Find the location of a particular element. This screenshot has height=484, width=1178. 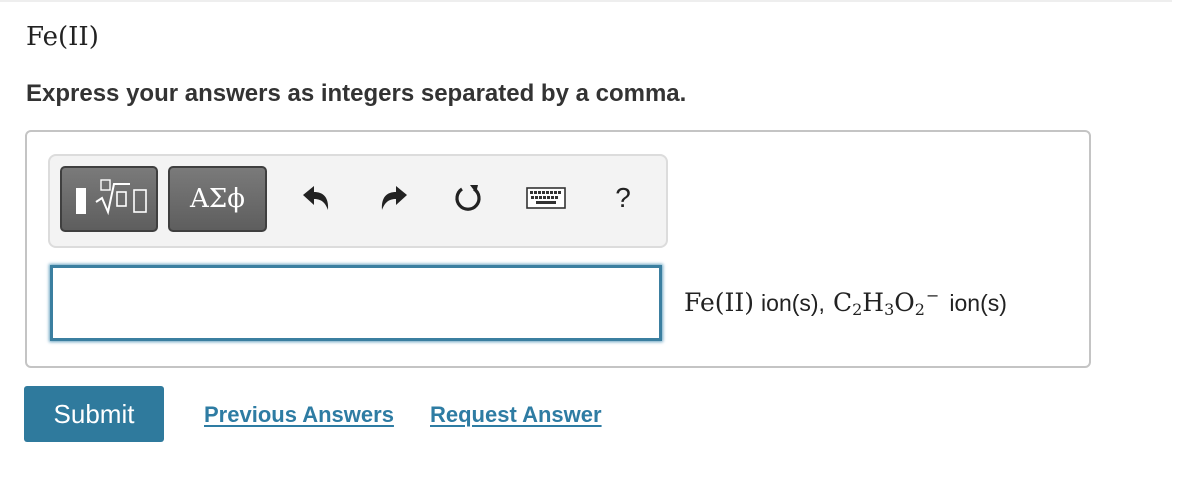

request-answer-link: Request Answer is located at coordinates (516, 415).